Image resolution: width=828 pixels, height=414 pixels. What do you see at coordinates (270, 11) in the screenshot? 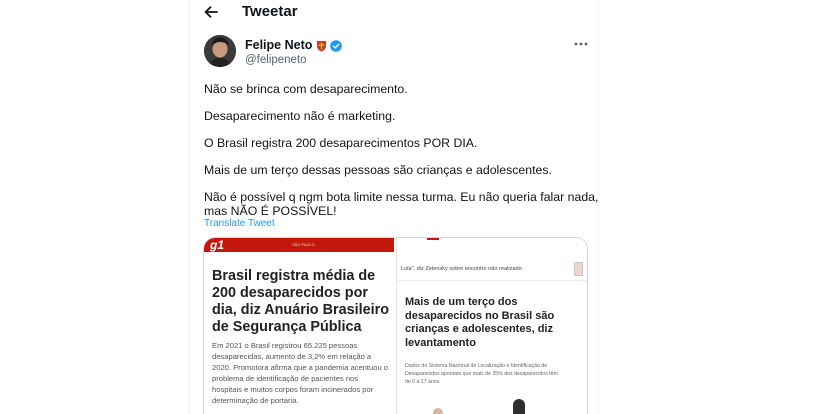
I see `page-title: Tweetar` at bounding box center [270, 11].